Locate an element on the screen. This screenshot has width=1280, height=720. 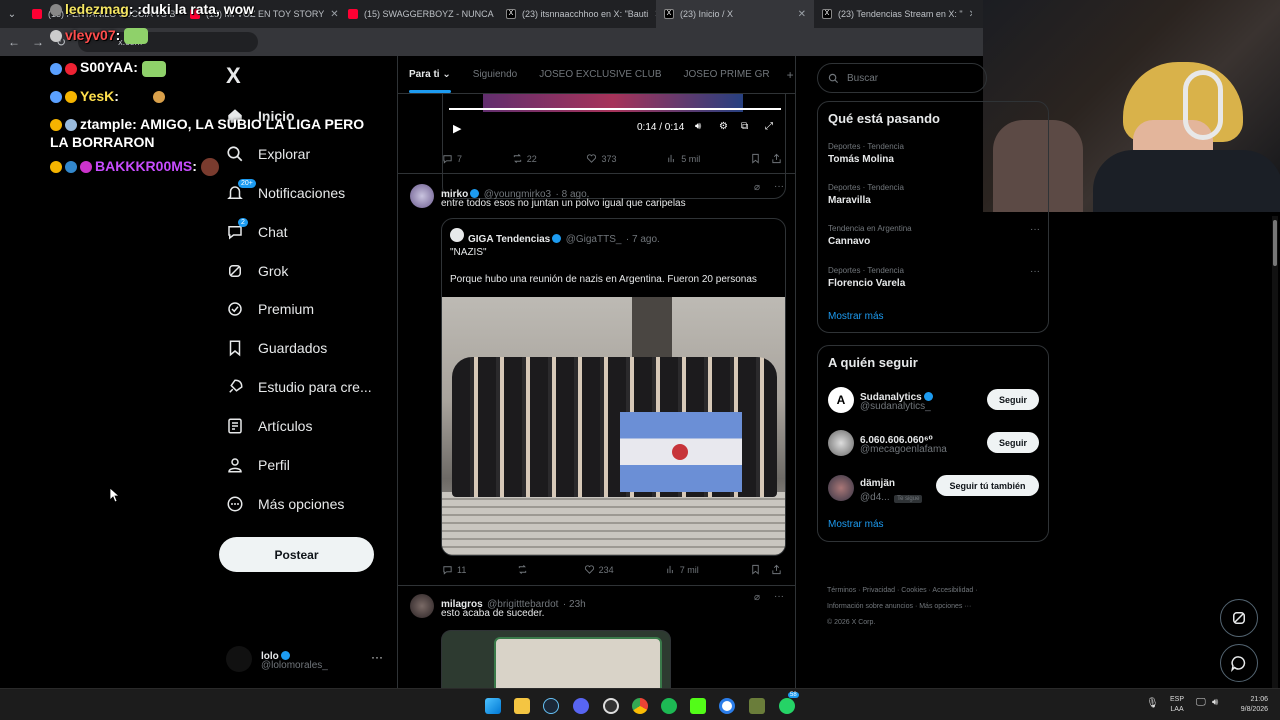
trend-item: Tendencia en Argentina Cannavo ··· is located at coordinates (934, 235).